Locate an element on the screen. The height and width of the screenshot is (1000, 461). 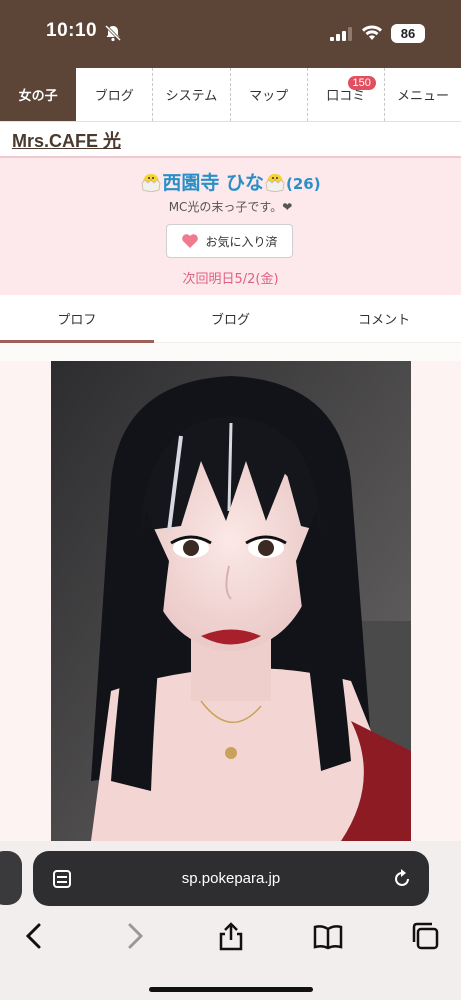
status-bar: 10:10 86 is located at coordinates (230, 34).